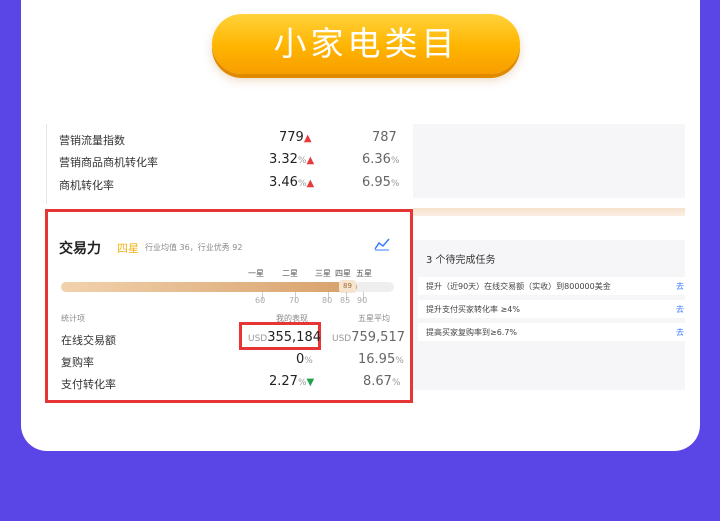 This screenshot has height=521, width=720. Describe the element at coordinates (256, 273) in the screenshot. I see `star-label-1: 一星` at that location.